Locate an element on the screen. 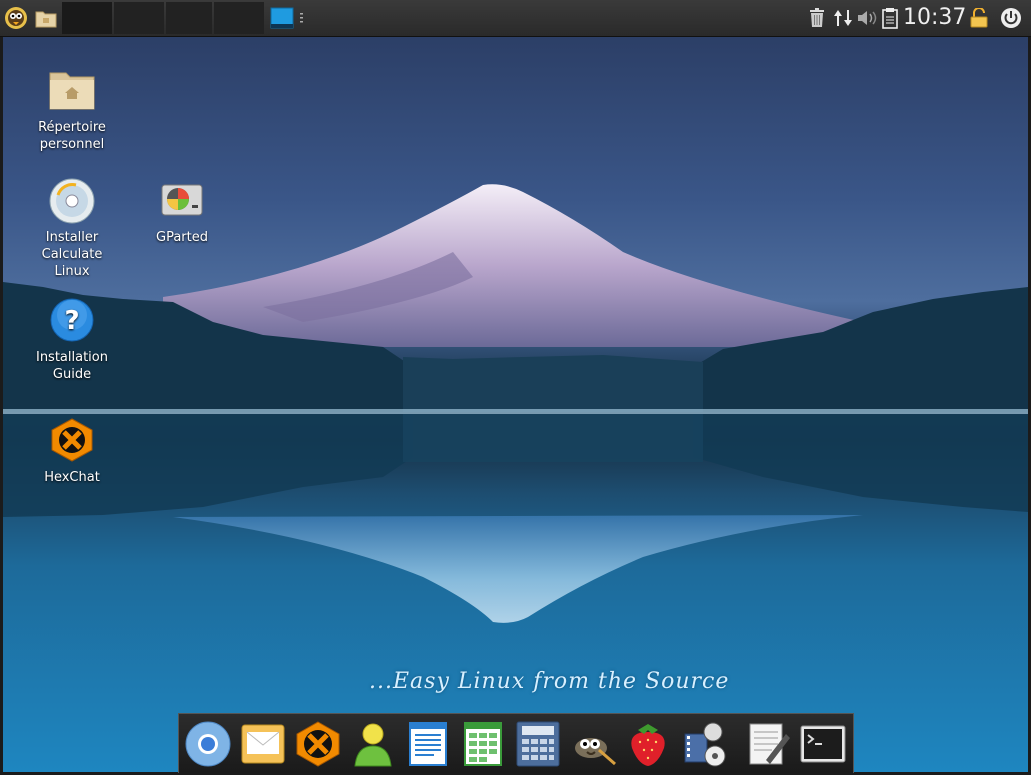 This screenshot has height=775, width=1031. desktop-icon-label: Installation Guide is located at coordinates (71, 366).